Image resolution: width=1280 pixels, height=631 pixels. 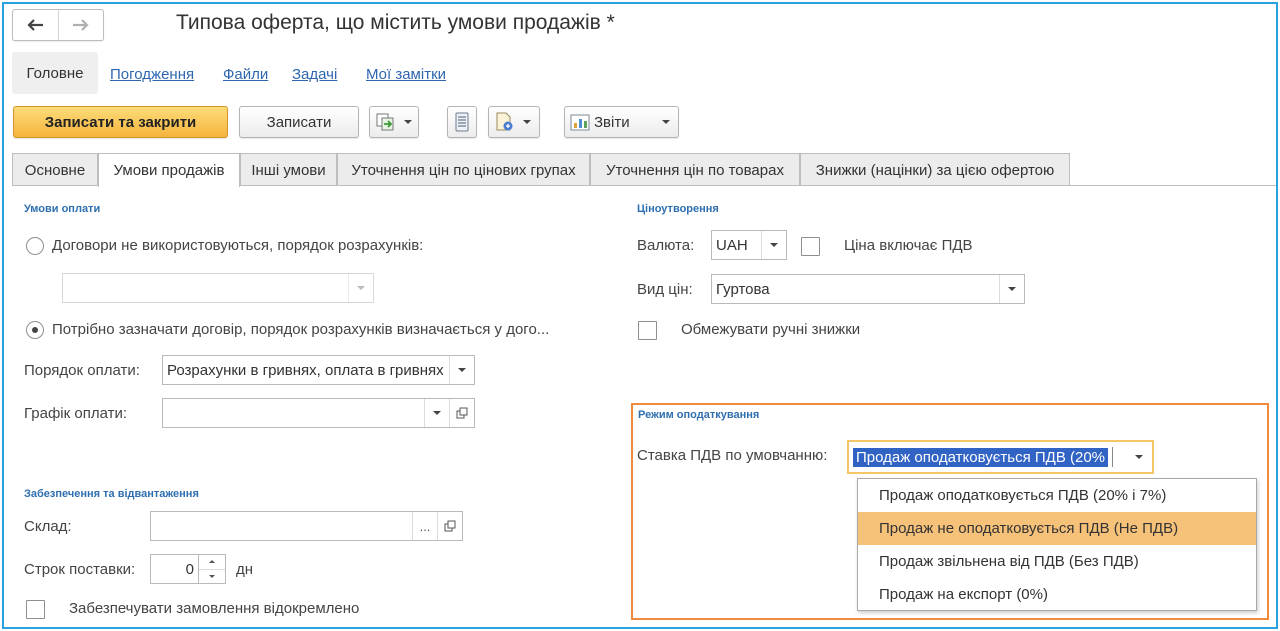 What do you see at coordinates (935, 169) in the screenshot?
I see `tab-discounts: Знижки (націнки) за цією офертою` at bounding box center [935, 169].